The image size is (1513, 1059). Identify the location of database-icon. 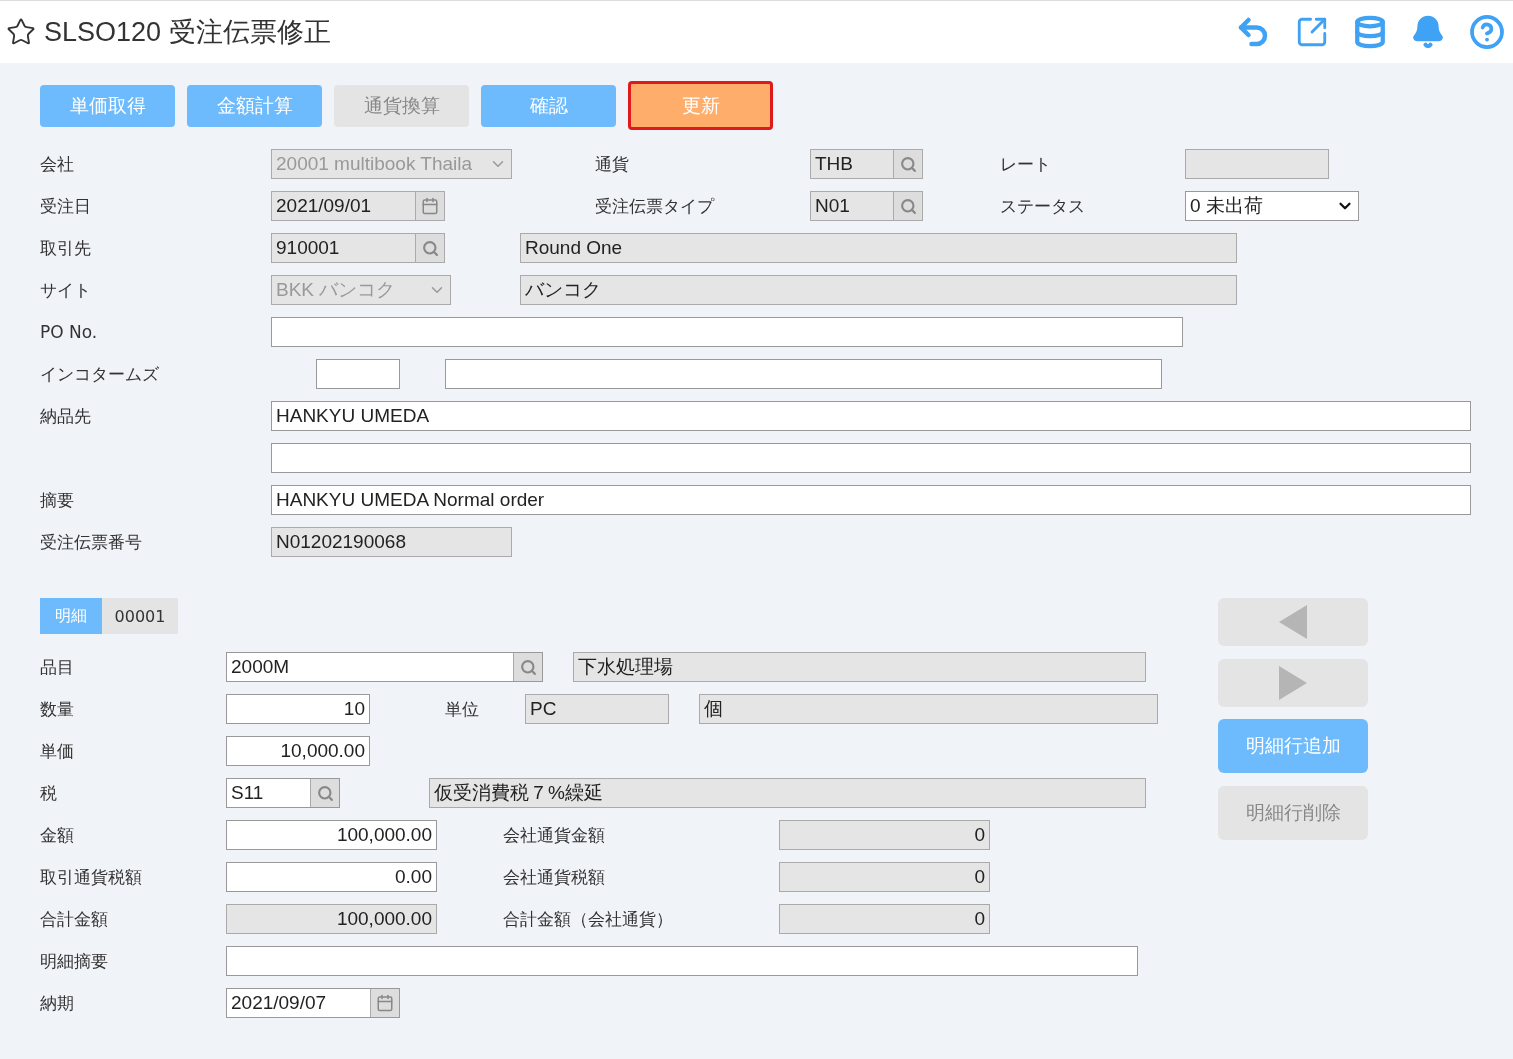
(1370, 32).